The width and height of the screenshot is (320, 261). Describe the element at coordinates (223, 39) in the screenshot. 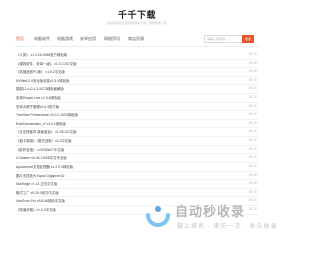

I see `search-input: 请输入关键词` at that location.